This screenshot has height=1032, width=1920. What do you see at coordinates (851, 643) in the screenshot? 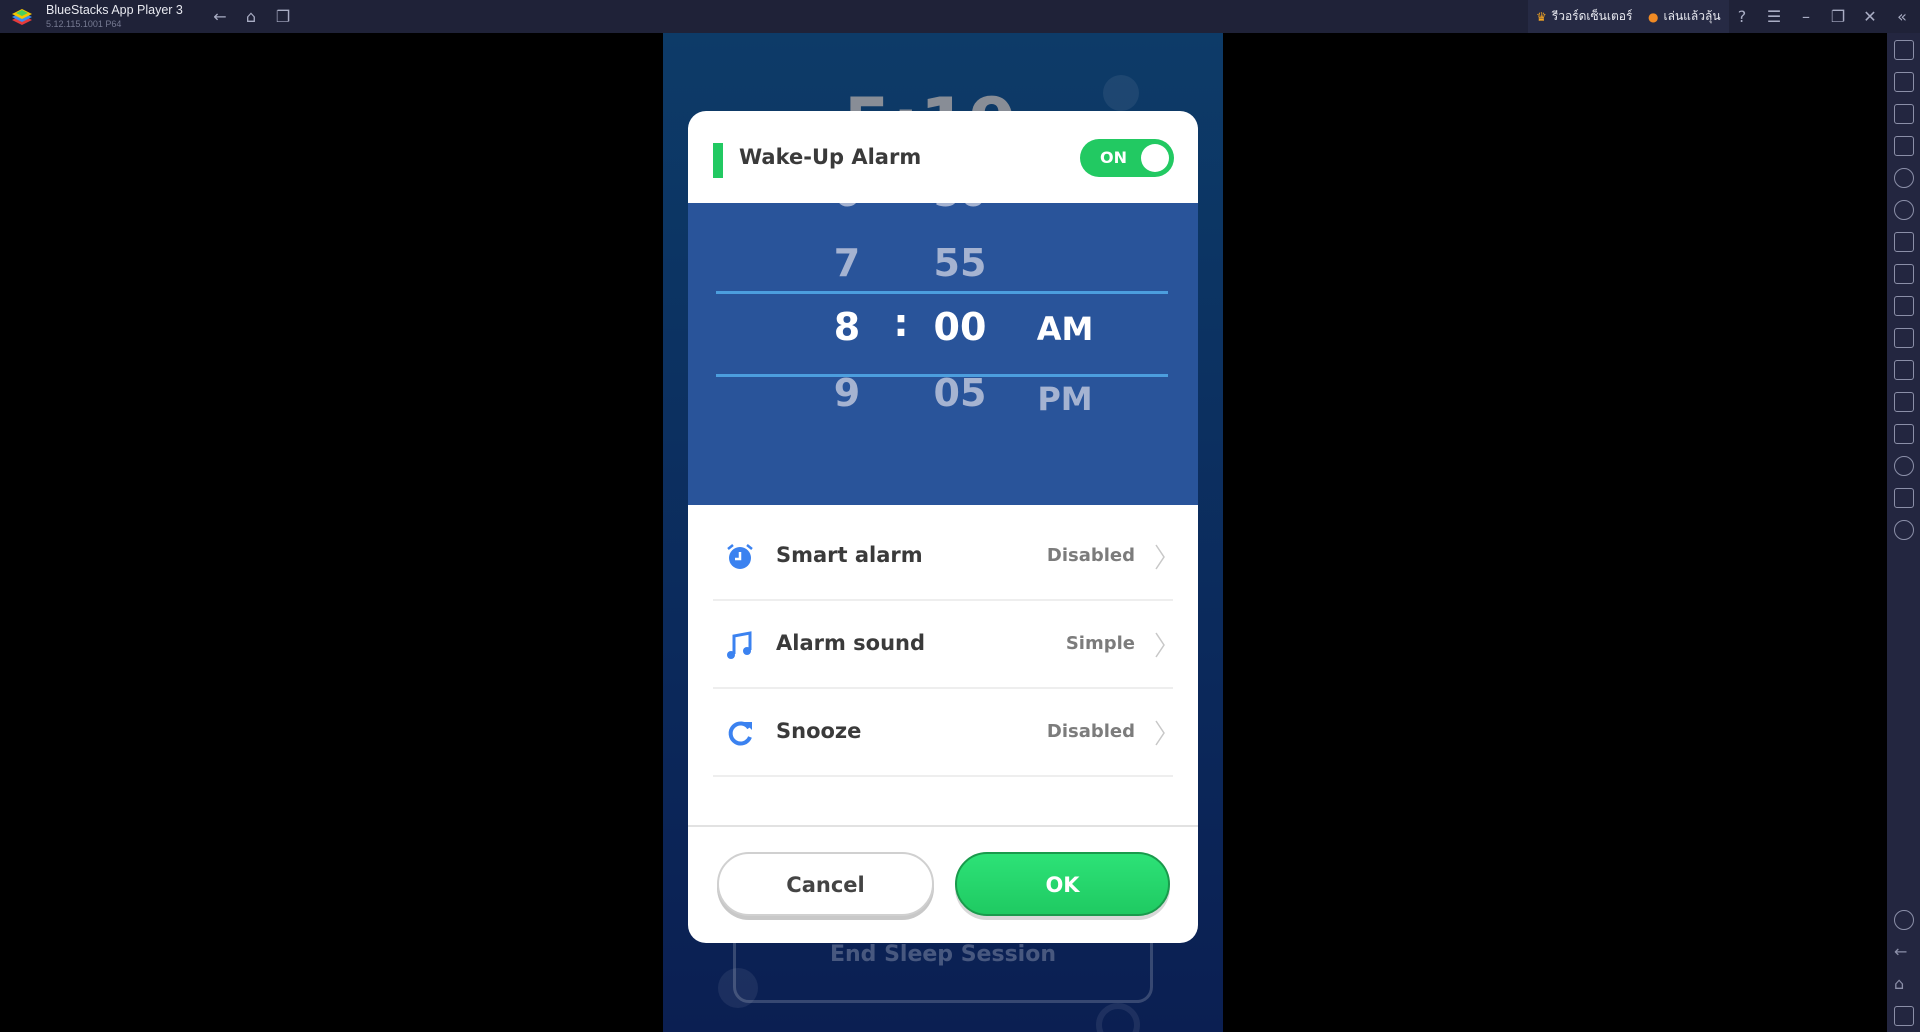
I see `setting-label: Alarm sound` at bounding box center [851, 643].